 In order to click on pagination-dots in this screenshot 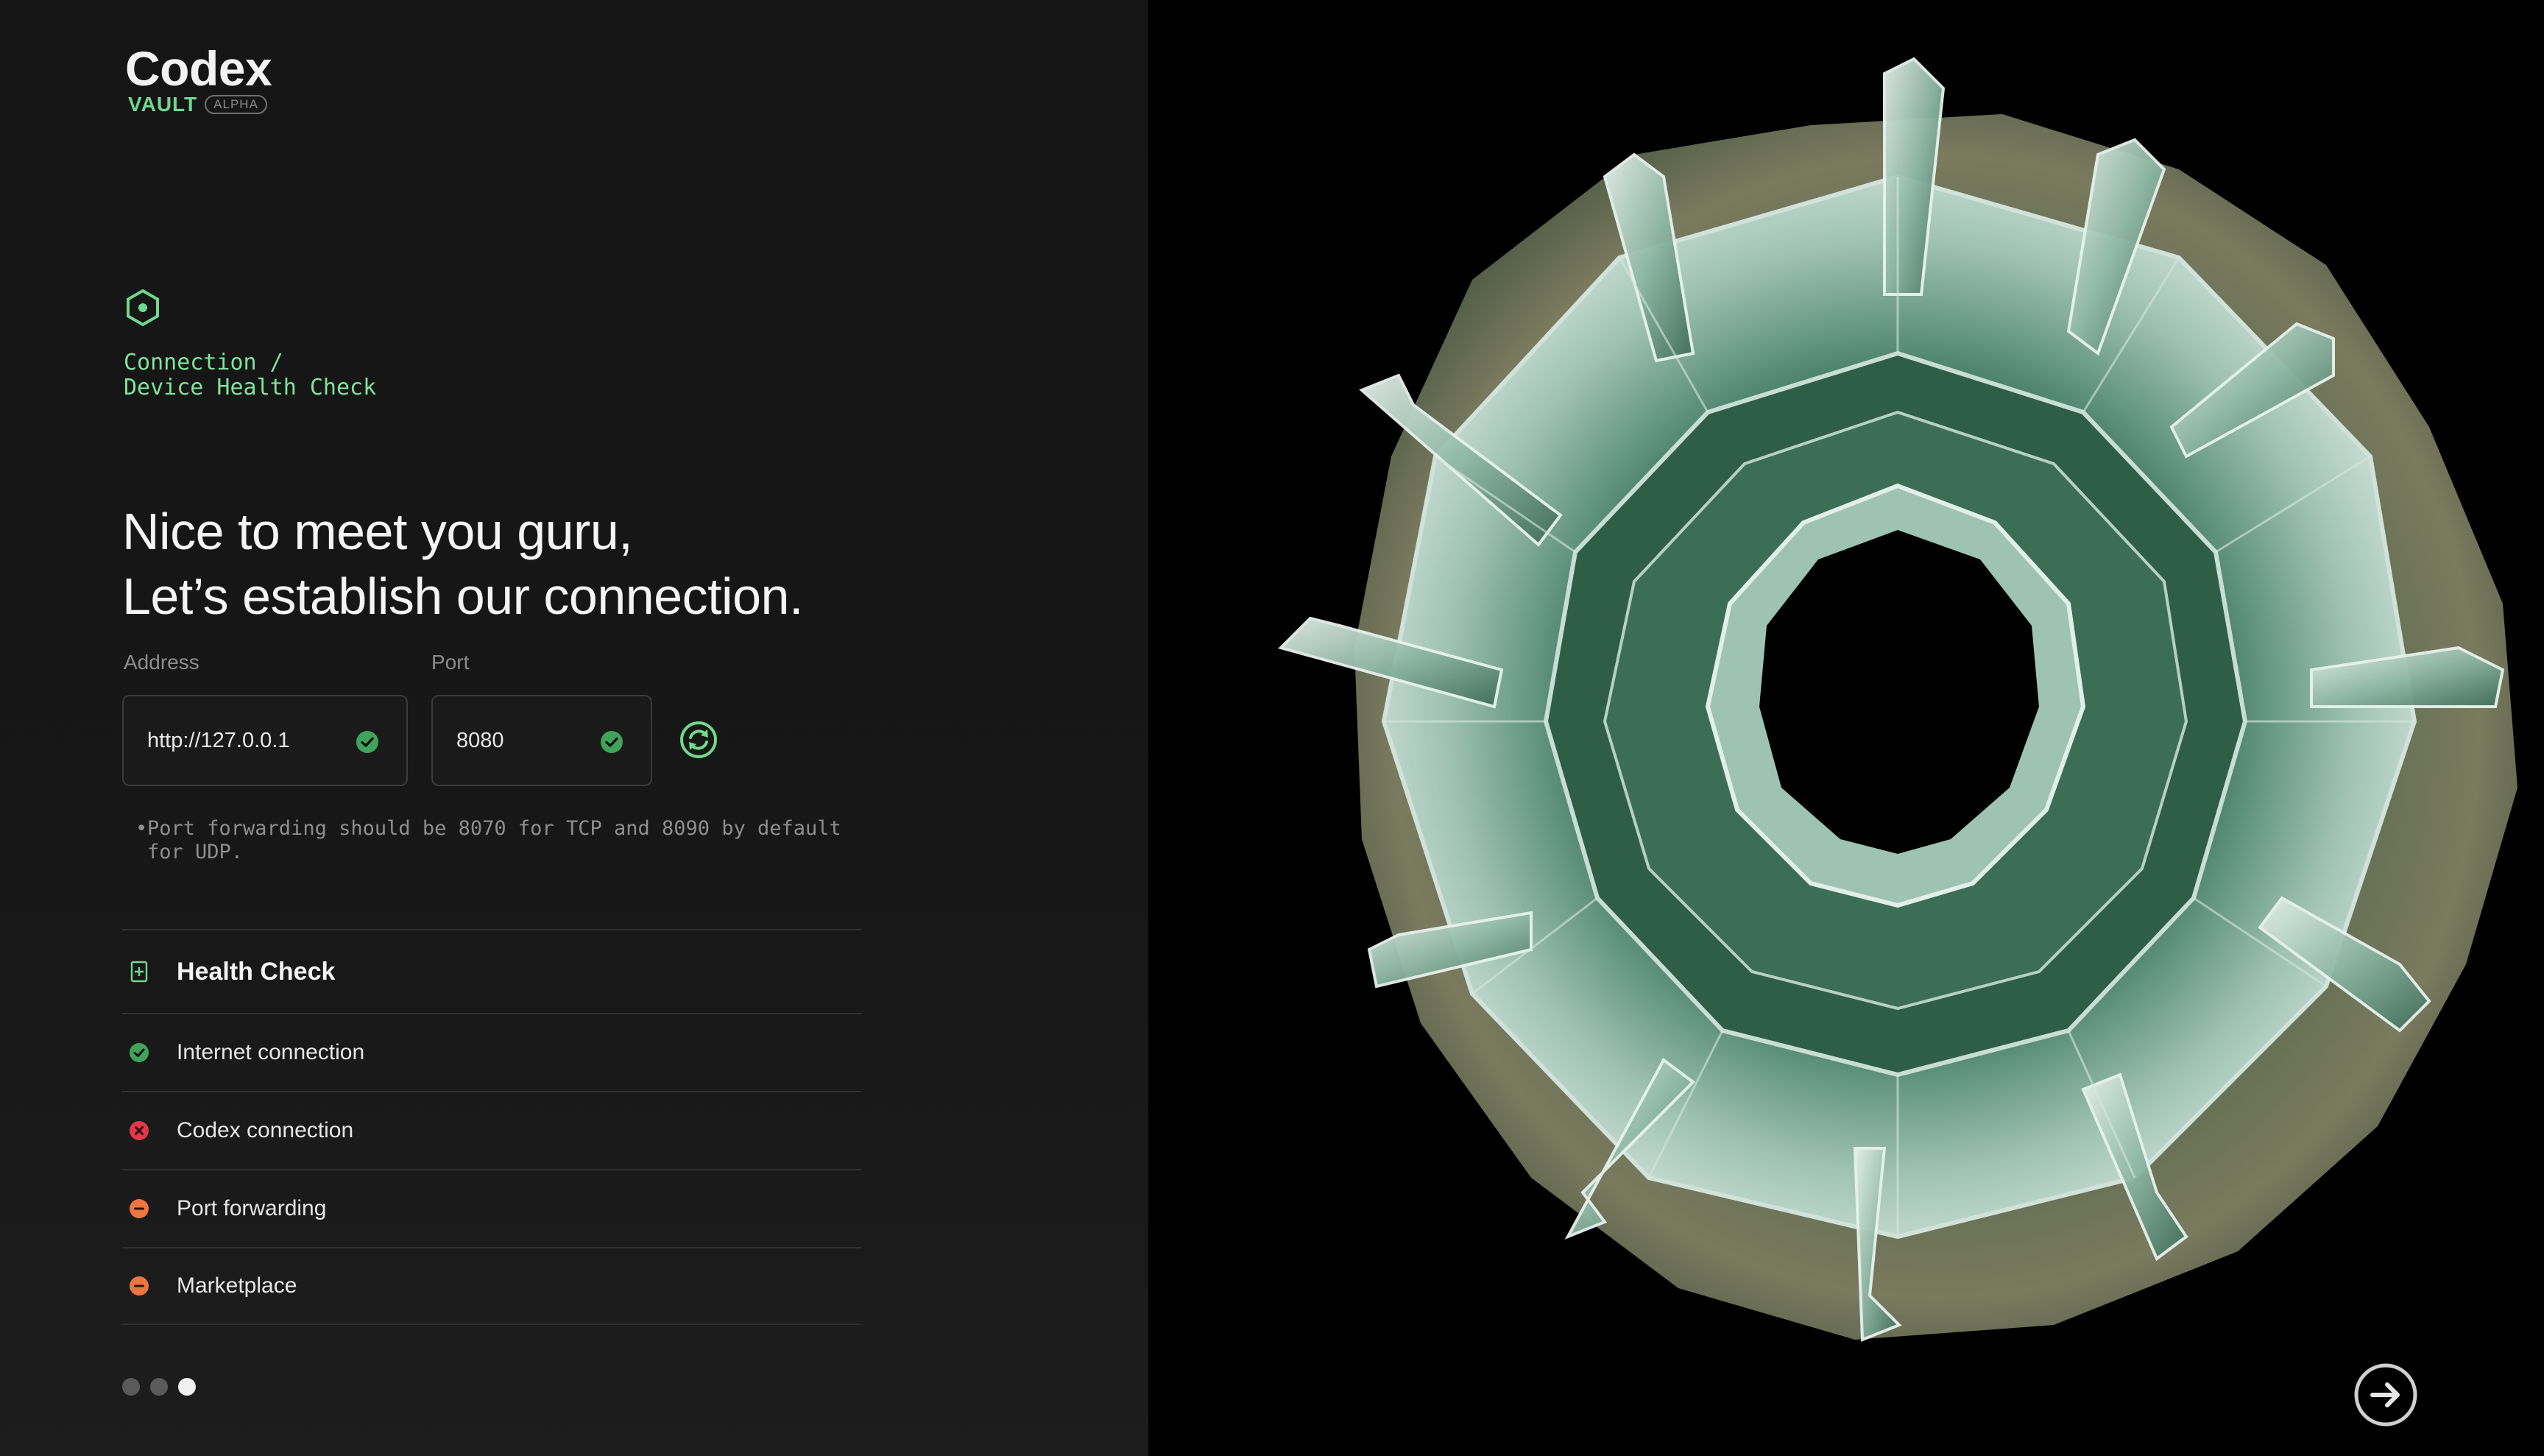, I will do `click(159, 1387)`.